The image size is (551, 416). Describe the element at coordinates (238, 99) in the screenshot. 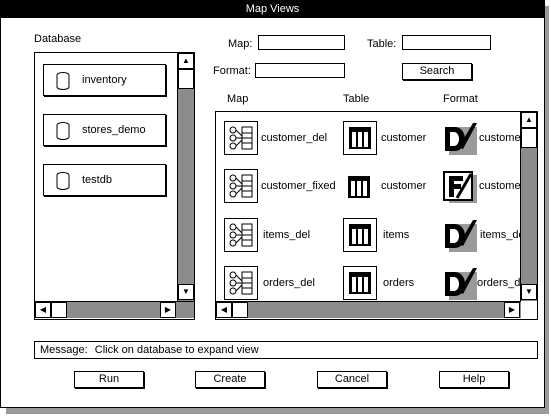

I see `map-column-header: Map` at that location.